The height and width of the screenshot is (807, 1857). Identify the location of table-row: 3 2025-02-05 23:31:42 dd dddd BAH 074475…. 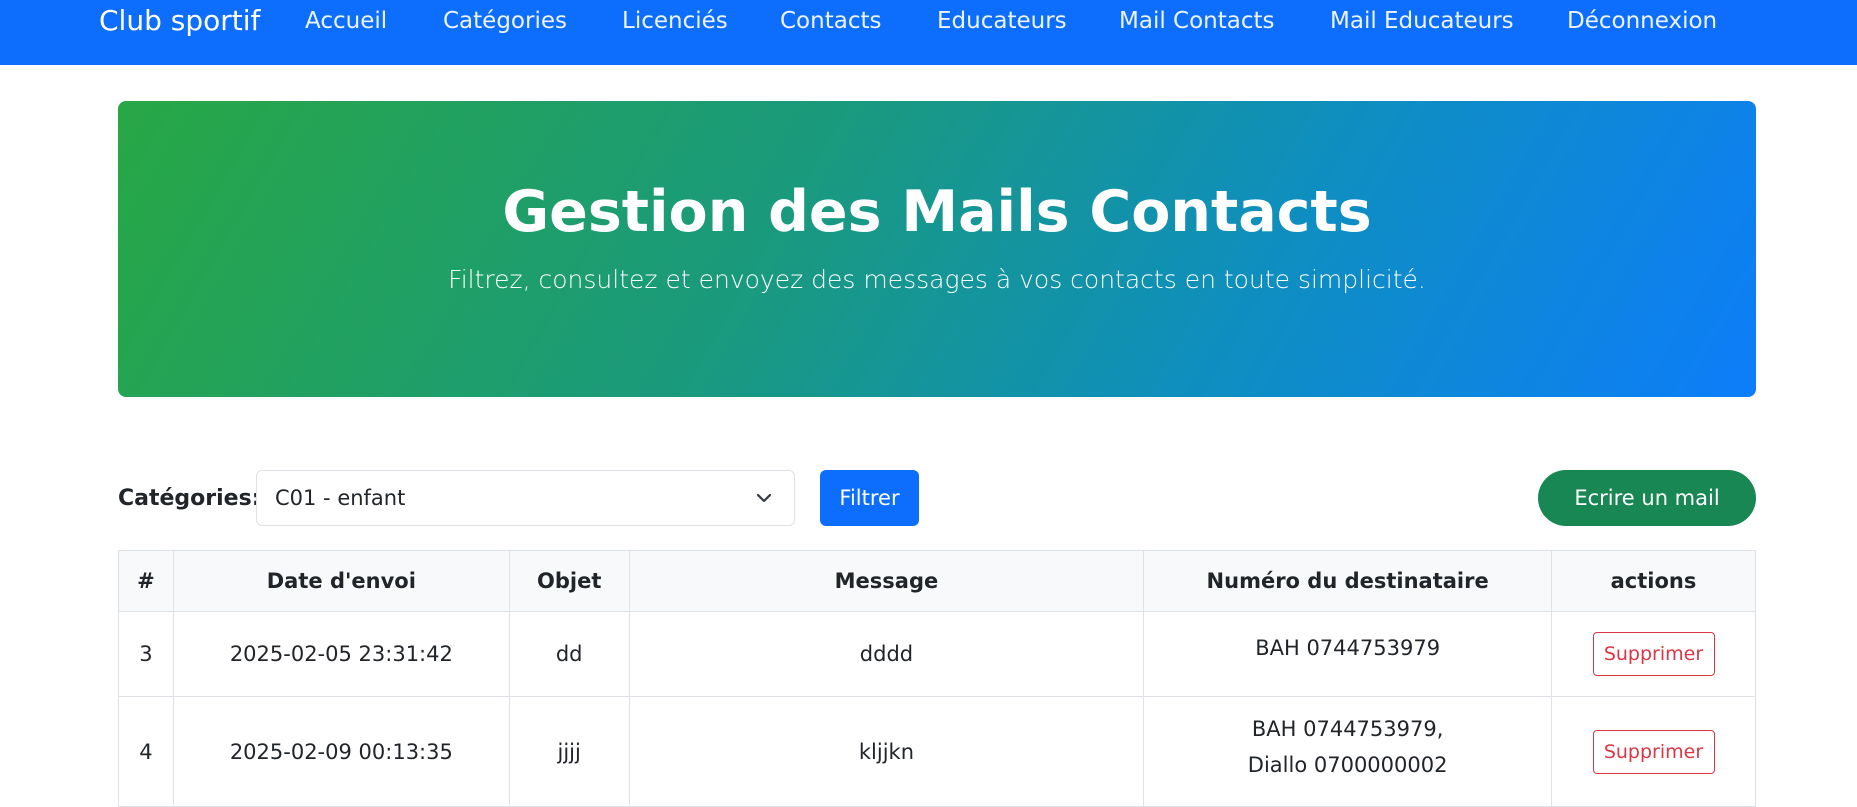
(937, 654).